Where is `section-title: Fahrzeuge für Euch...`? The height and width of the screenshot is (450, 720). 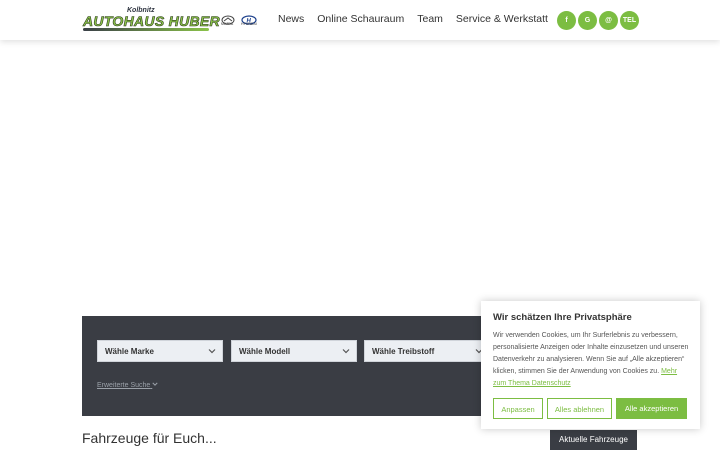
section-title: Fahrzeuge für Euch... is located at coordinates (149, 438).